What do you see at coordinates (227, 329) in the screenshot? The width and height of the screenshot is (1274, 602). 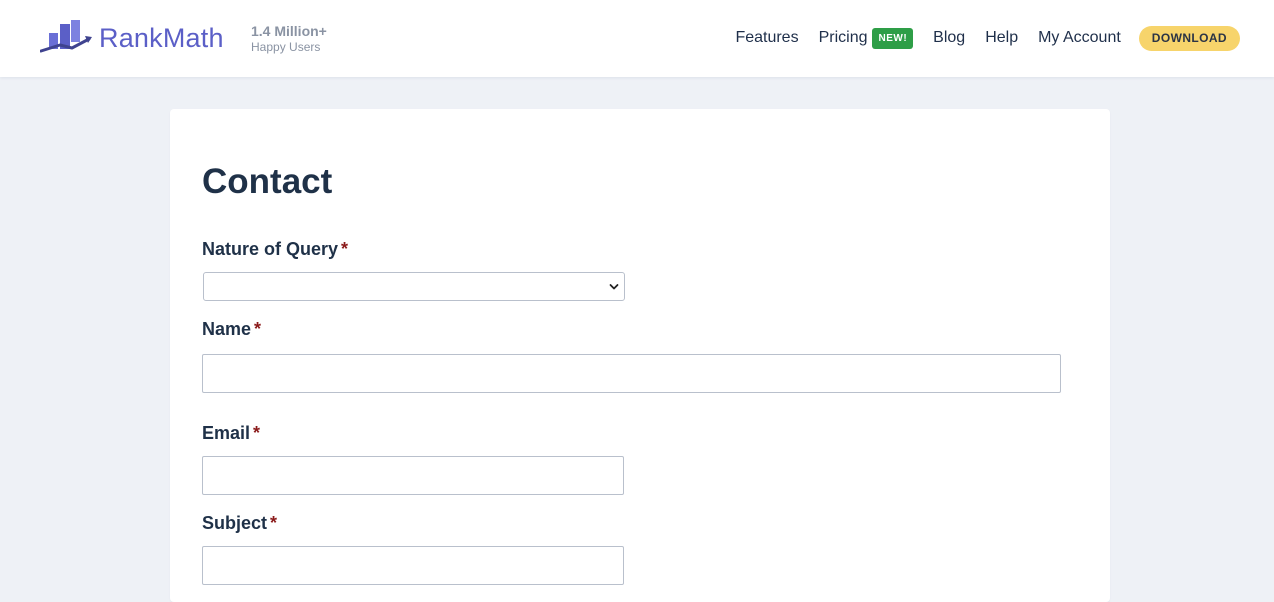 I see `name-label-text: Name` at bounding box center [227, 329].